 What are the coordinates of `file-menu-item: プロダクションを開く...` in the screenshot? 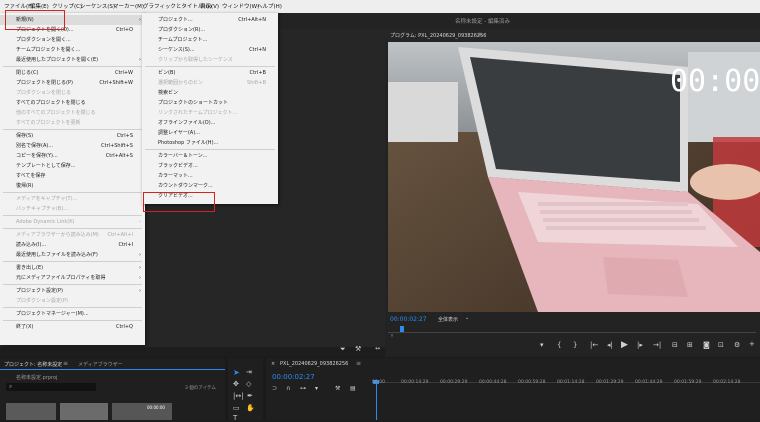 It's located at (72, 40).